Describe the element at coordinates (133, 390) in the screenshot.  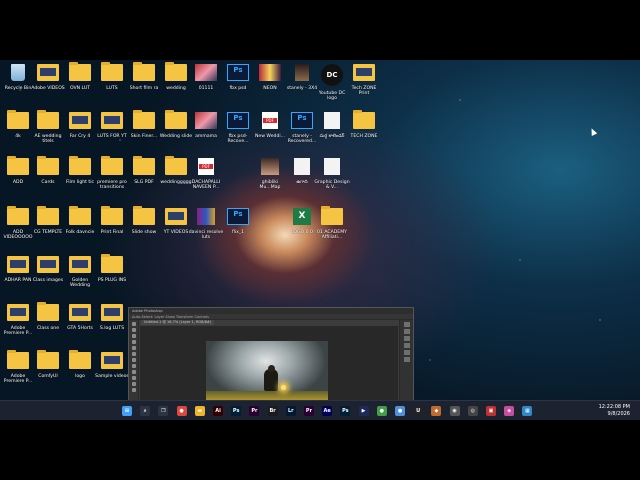
I see `zoom-tool-icon` at that location.